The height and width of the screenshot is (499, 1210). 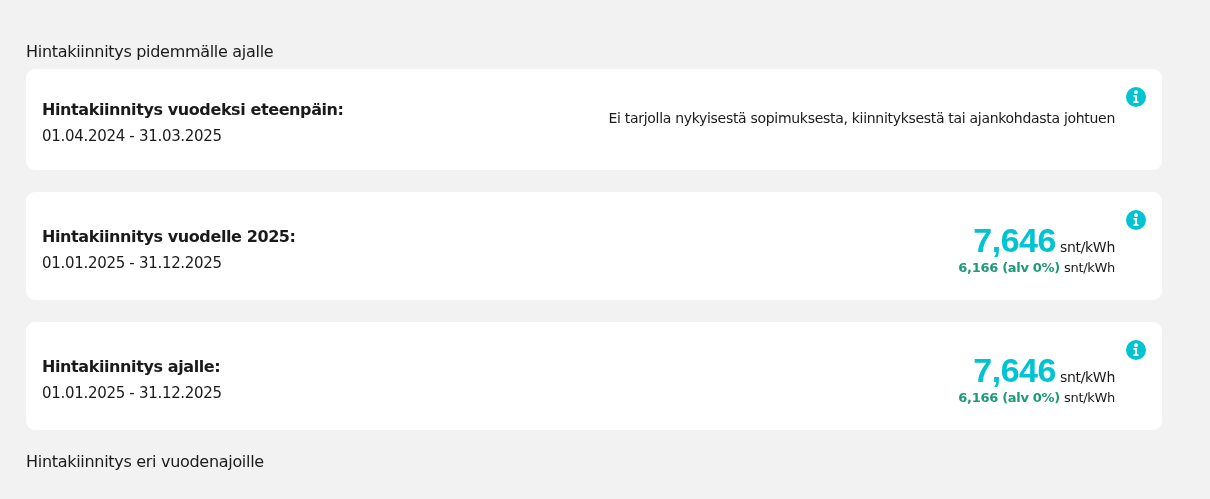 I want to click on section-heading: Hintakiinnitys pidemmälle ajalle, so click(x=150, y=51).